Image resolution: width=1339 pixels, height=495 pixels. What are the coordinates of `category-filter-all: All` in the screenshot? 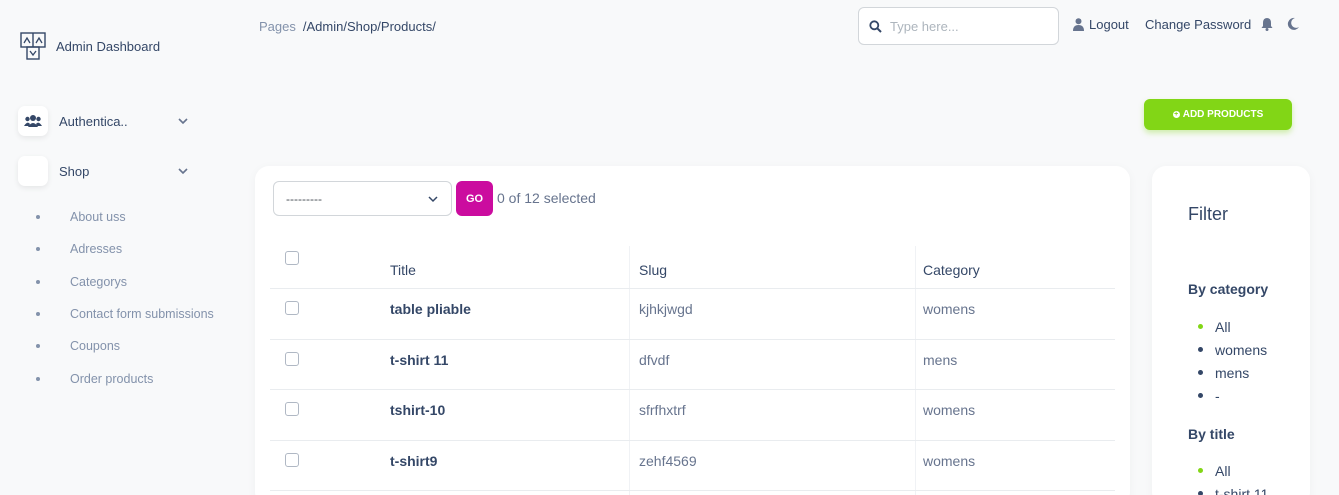 It's located at (1232, 326).